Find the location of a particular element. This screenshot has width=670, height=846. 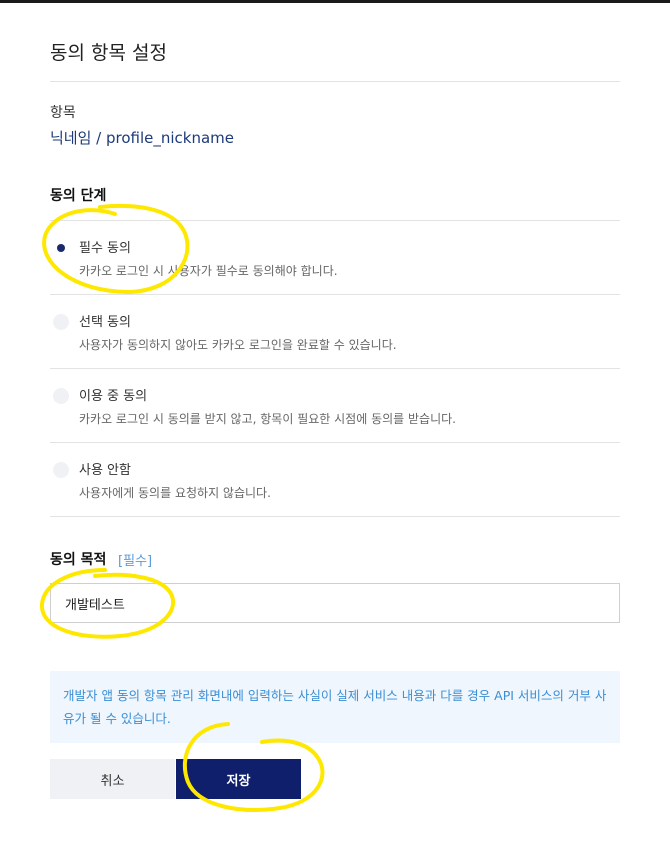

radio-in-use-consent is located at coordinates (61, 396).